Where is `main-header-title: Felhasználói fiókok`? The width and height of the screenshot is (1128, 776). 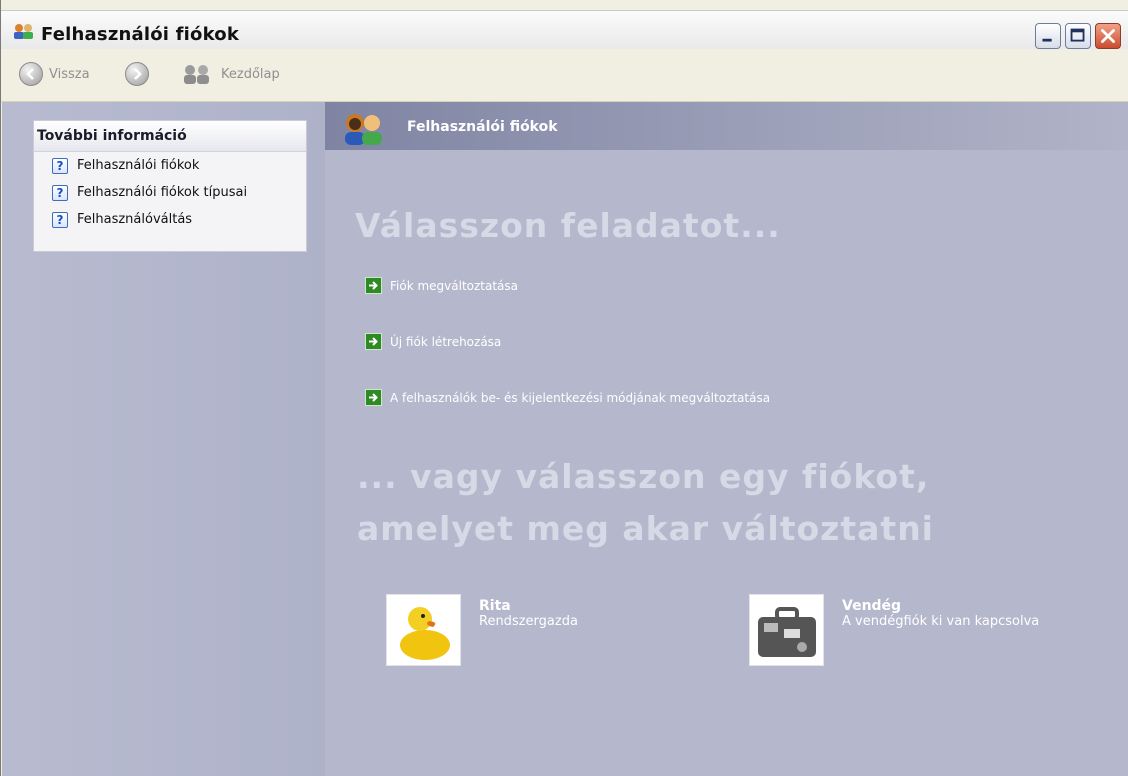
main-header-title: Felhasználói fiókok is located at coordinates (482, 127).